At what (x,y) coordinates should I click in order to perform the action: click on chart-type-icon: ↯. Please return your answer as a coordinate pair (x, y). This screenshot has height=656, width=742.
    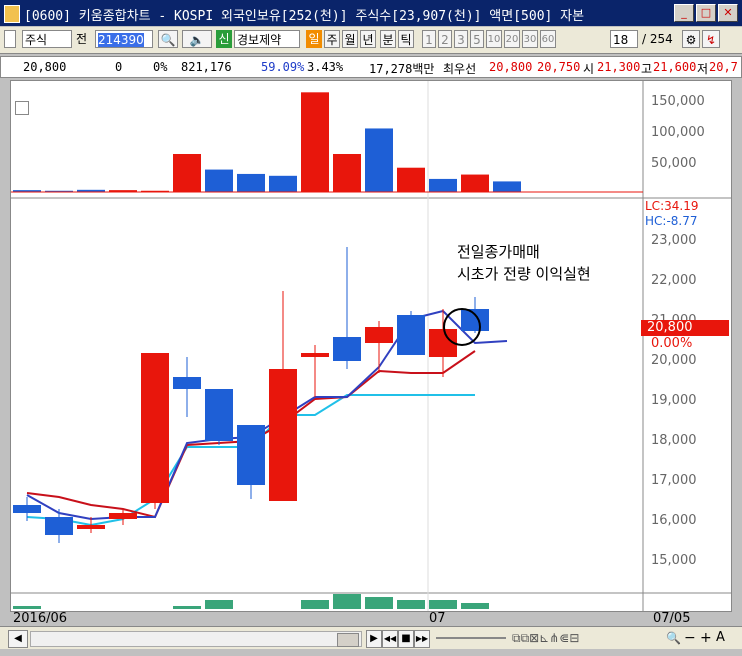
    Looking at the image, I should click on (711, 39).